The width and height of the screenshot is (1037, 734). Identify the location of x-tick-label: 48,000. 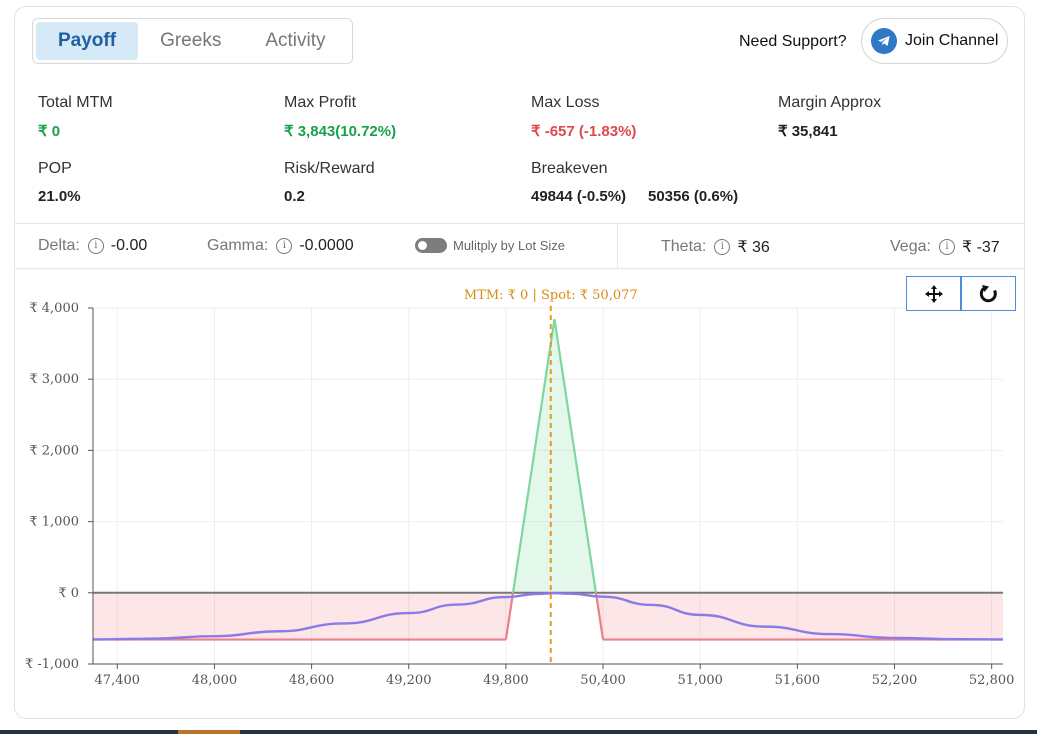
(215, 680).